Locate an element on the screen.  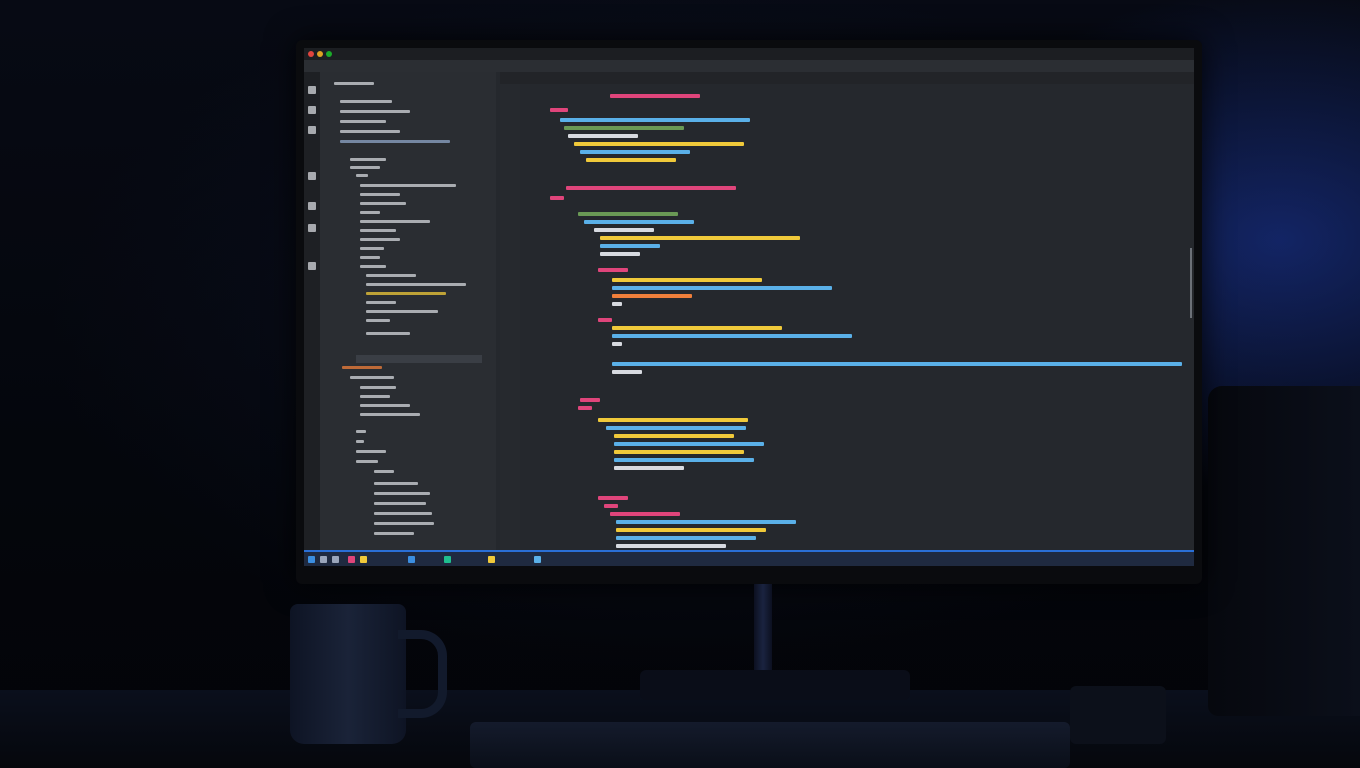
activity-bar is located at coordinates (312, 311).